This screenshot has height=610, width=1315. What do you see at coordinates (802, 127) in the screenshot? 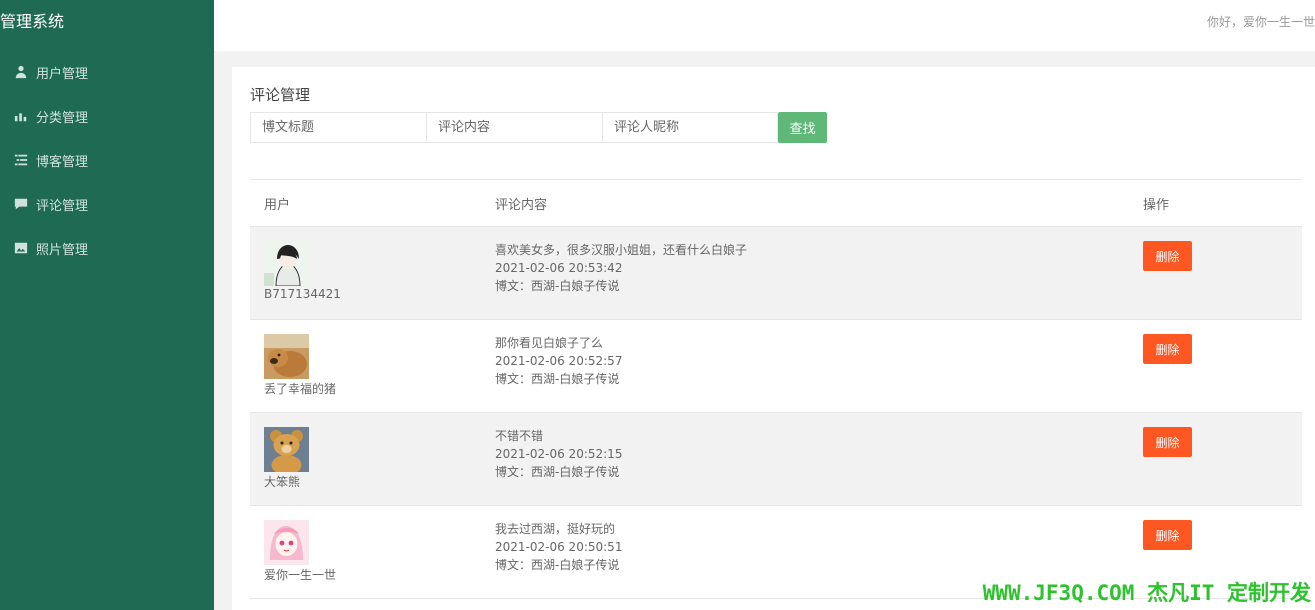
I see `search-button: 查找` at bounding box center [802, 127].